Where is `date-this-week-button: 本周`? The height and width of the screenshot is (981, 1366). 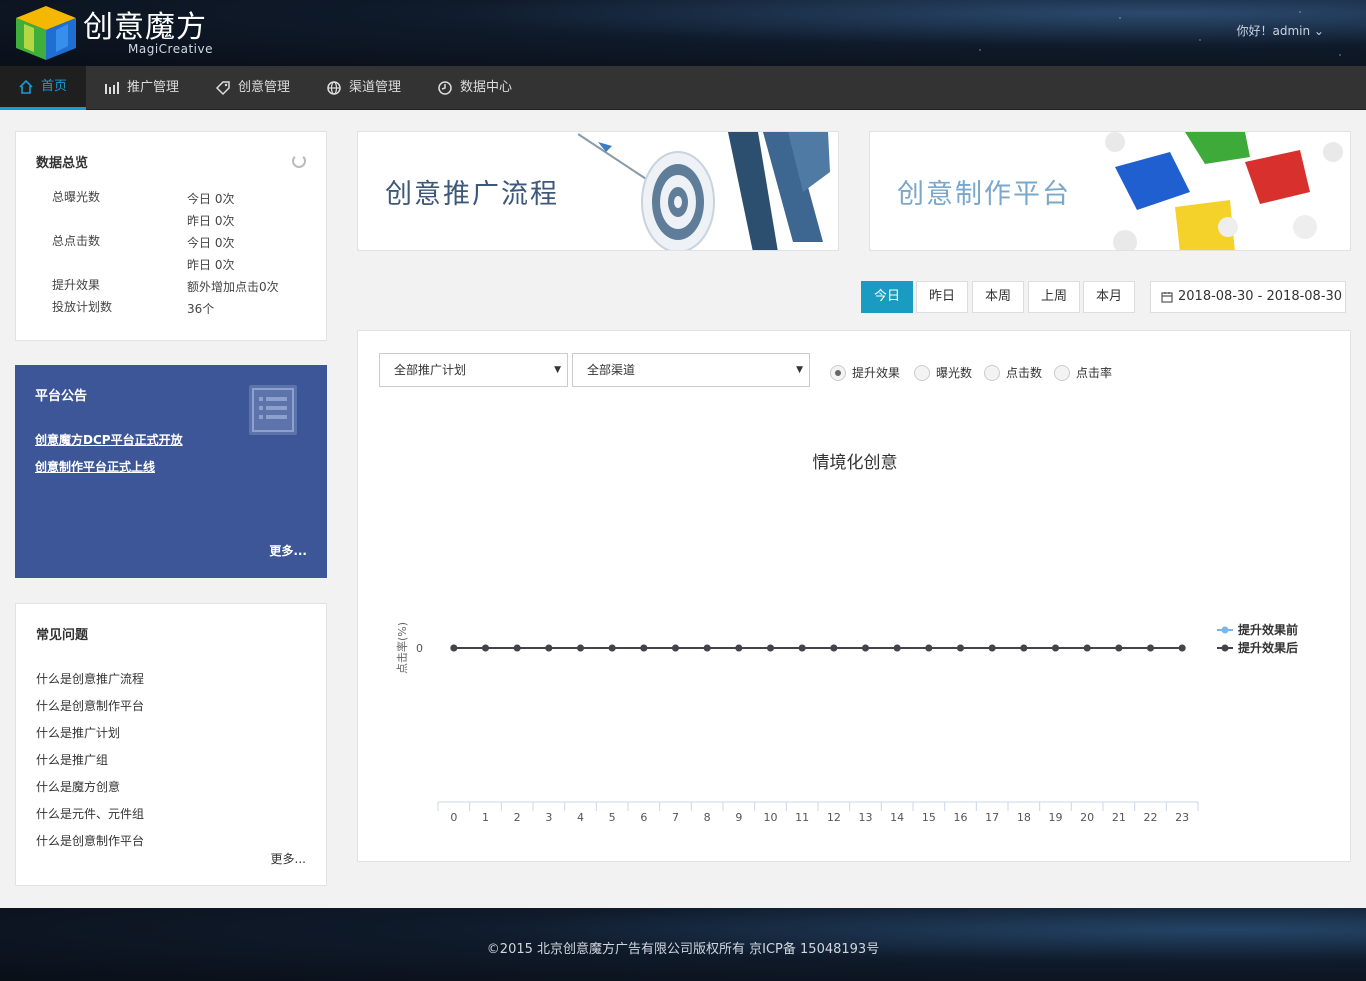 date-this-week-button: 本周 is located at coordinates (998, 297).